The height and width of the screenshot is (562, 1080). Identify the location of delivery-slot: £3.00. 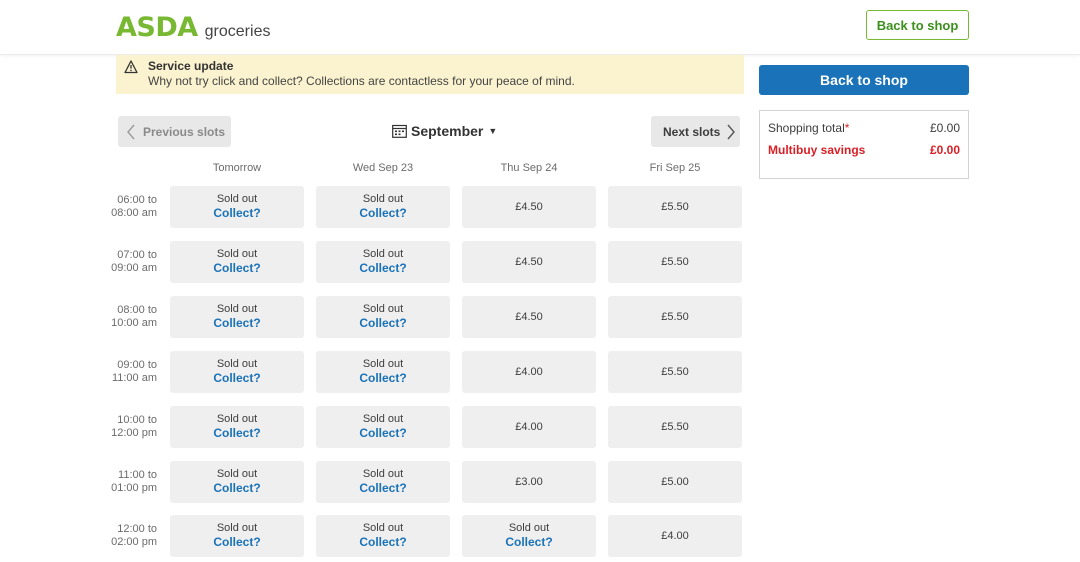
(529, 482).